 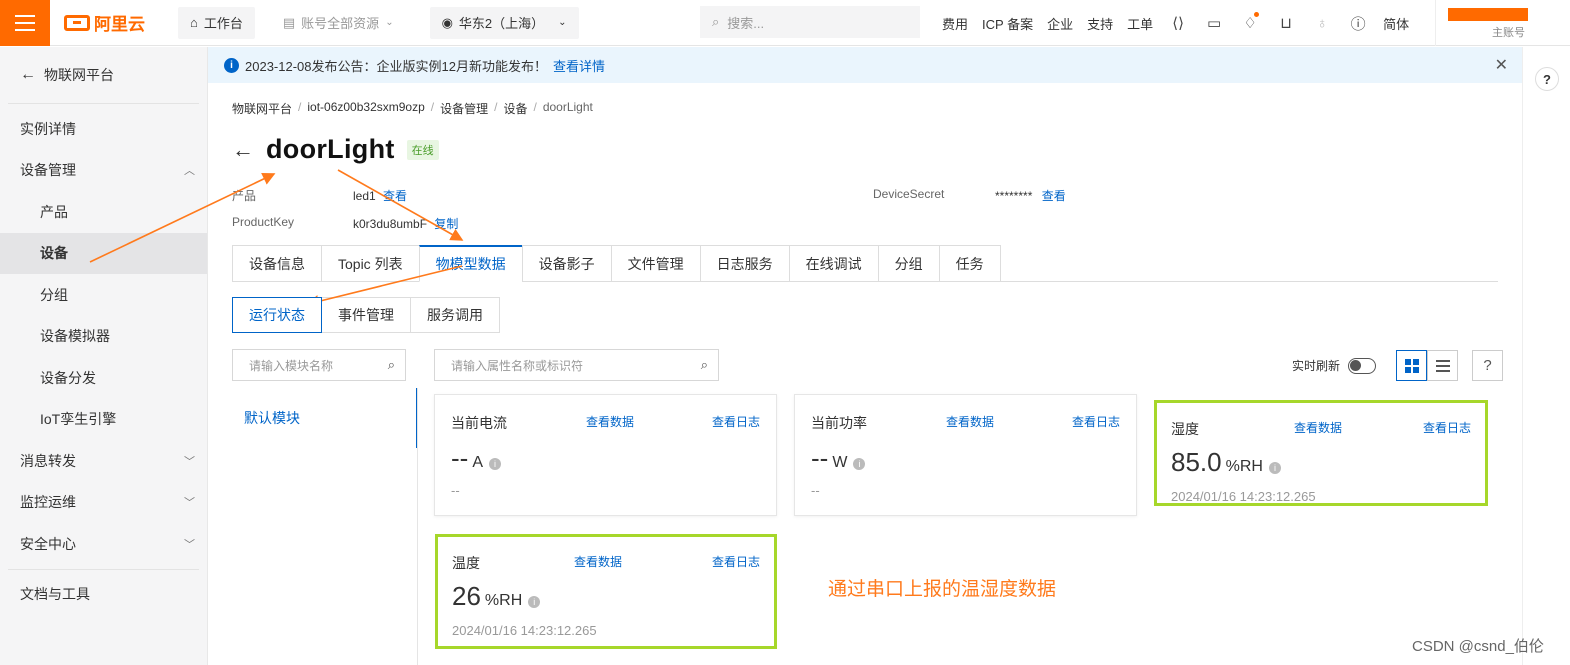 I want to click on language-switch: 简体, so click(x=1396, y=23).